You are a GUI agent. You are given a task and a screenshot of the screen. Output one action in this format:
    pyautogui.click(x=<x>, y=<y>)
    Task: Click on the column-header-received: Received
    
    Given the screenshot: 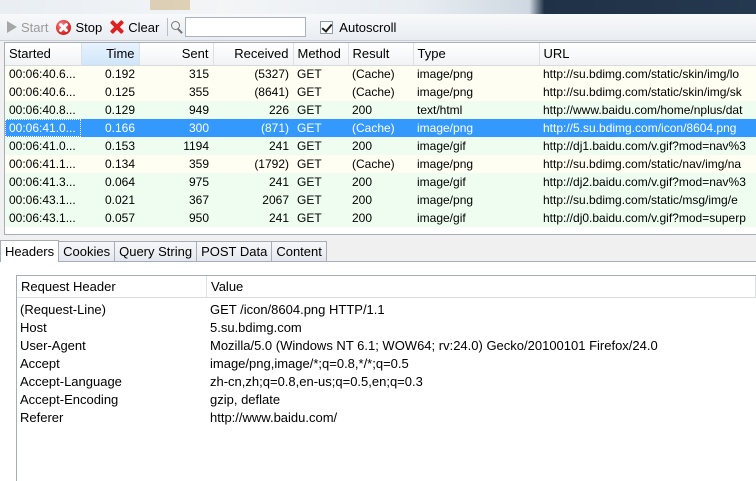 What is the action you would take?
    pyautogui.click(x=253, y=54)
    